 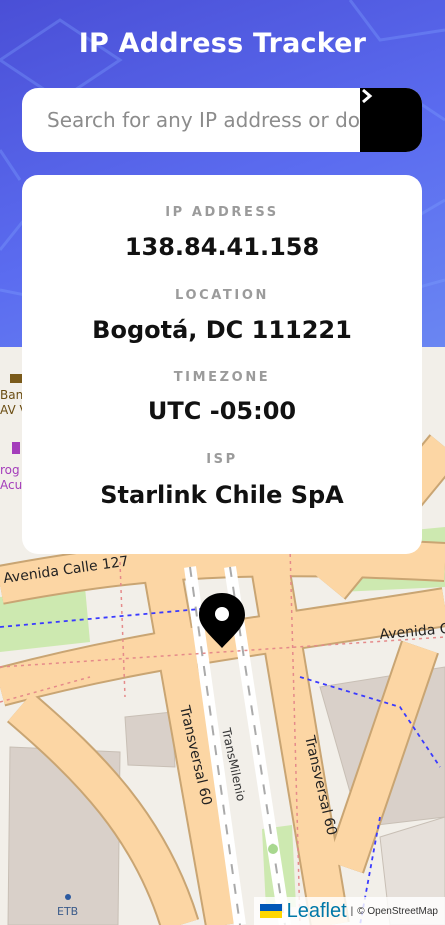 What do you see at coordinates (222, 247) in the screenshot?
I see `ip-address-value: 138.84.41.158` at bounding box center [222, 247].